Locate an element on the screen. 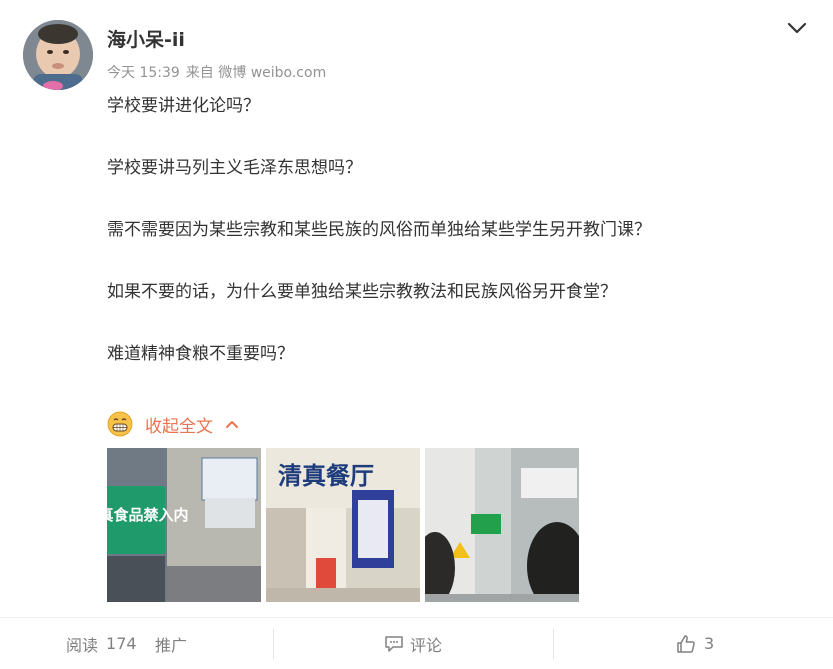  thumbs-up-icon is located at coordinates (686, 643).